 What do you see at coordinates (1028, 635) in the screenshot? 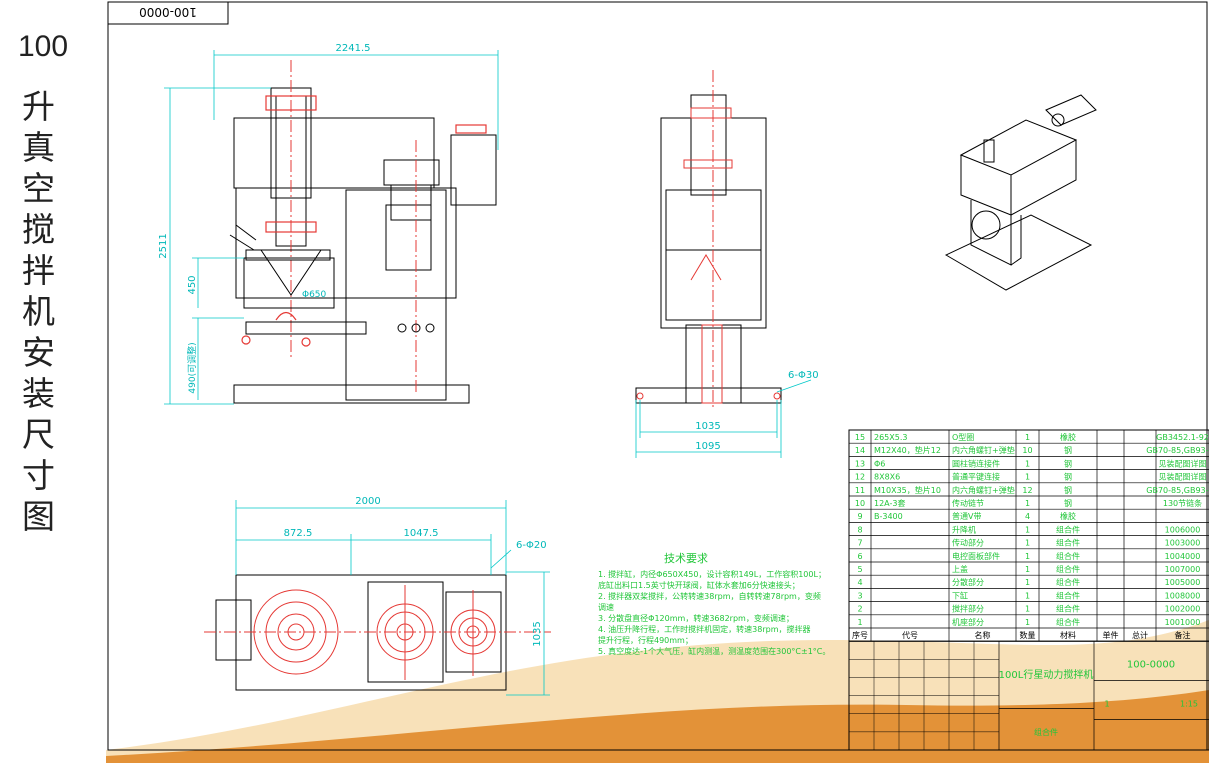
I see `bom-header-cell: 数量` at bounding box center [1028, 635].